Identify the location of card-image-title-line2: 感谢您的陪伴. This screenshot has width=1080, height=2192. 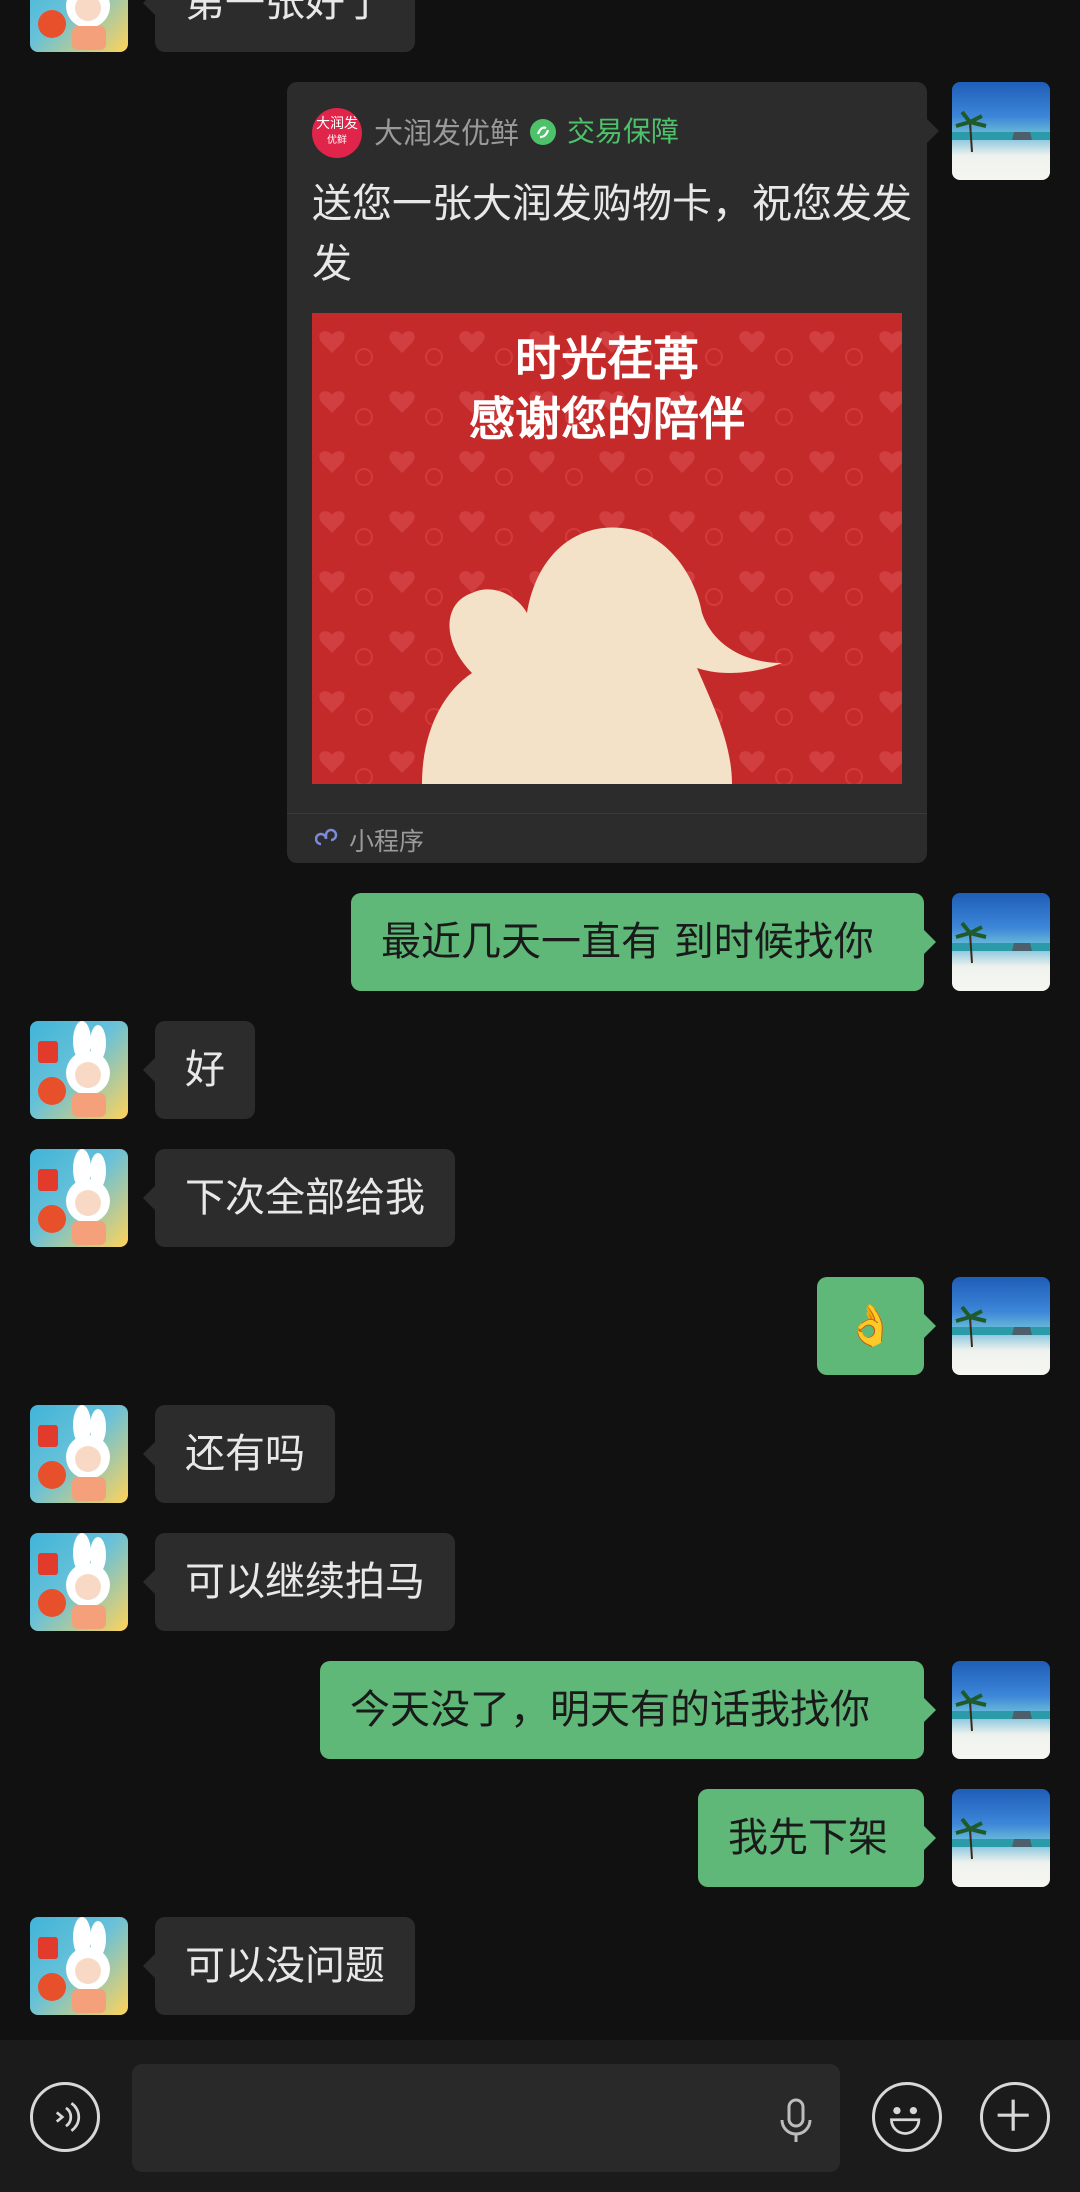
(607, 419).